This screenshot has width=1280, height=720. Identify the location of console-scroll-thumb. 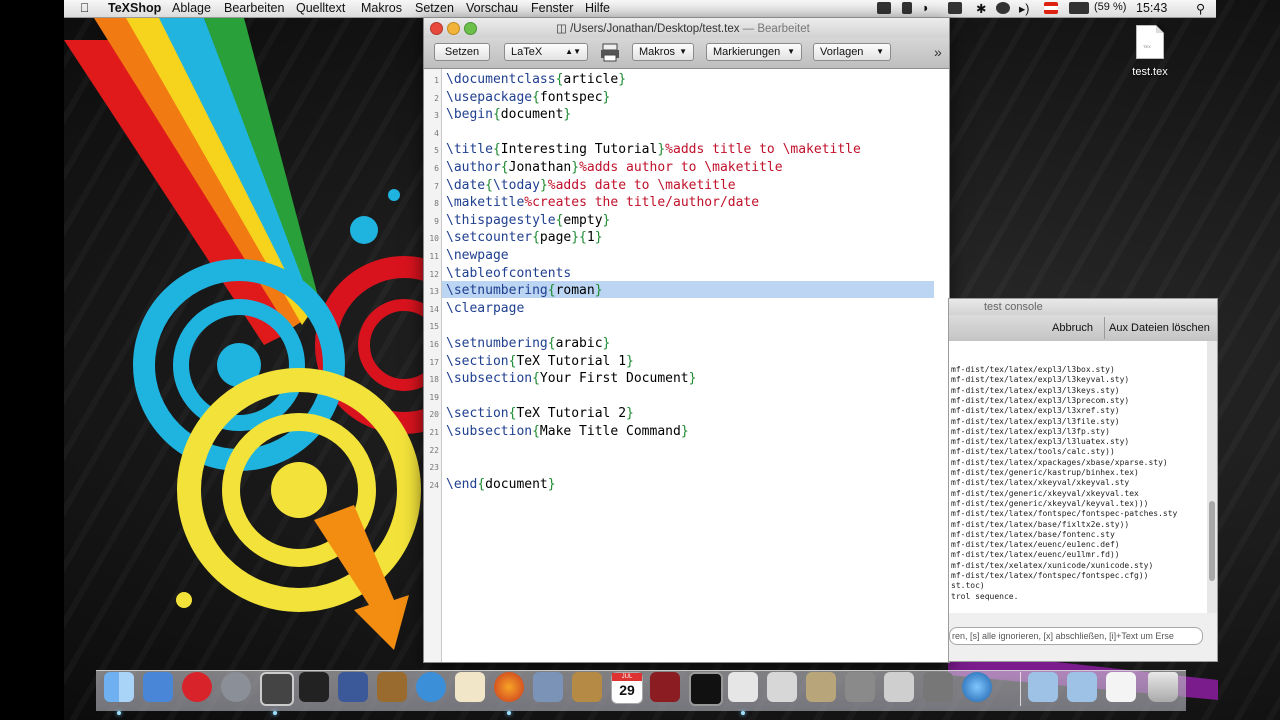
(1212, 541).